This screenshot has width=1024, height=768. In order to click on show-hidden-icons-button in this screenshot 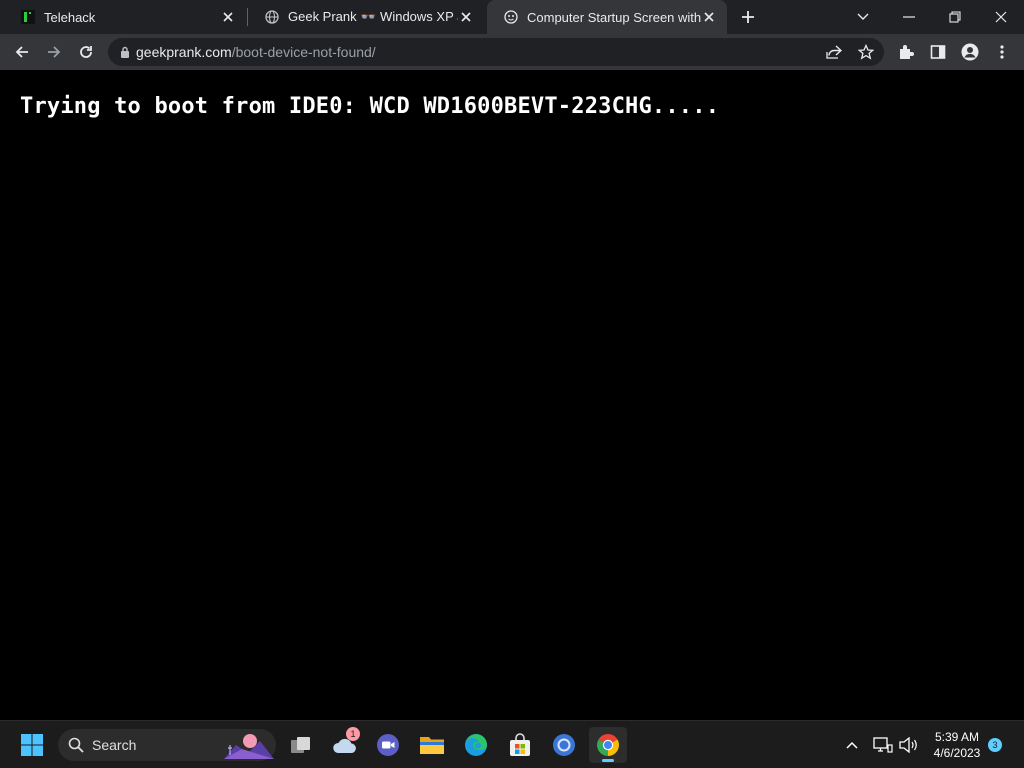, I will do `click(852, 745)`.